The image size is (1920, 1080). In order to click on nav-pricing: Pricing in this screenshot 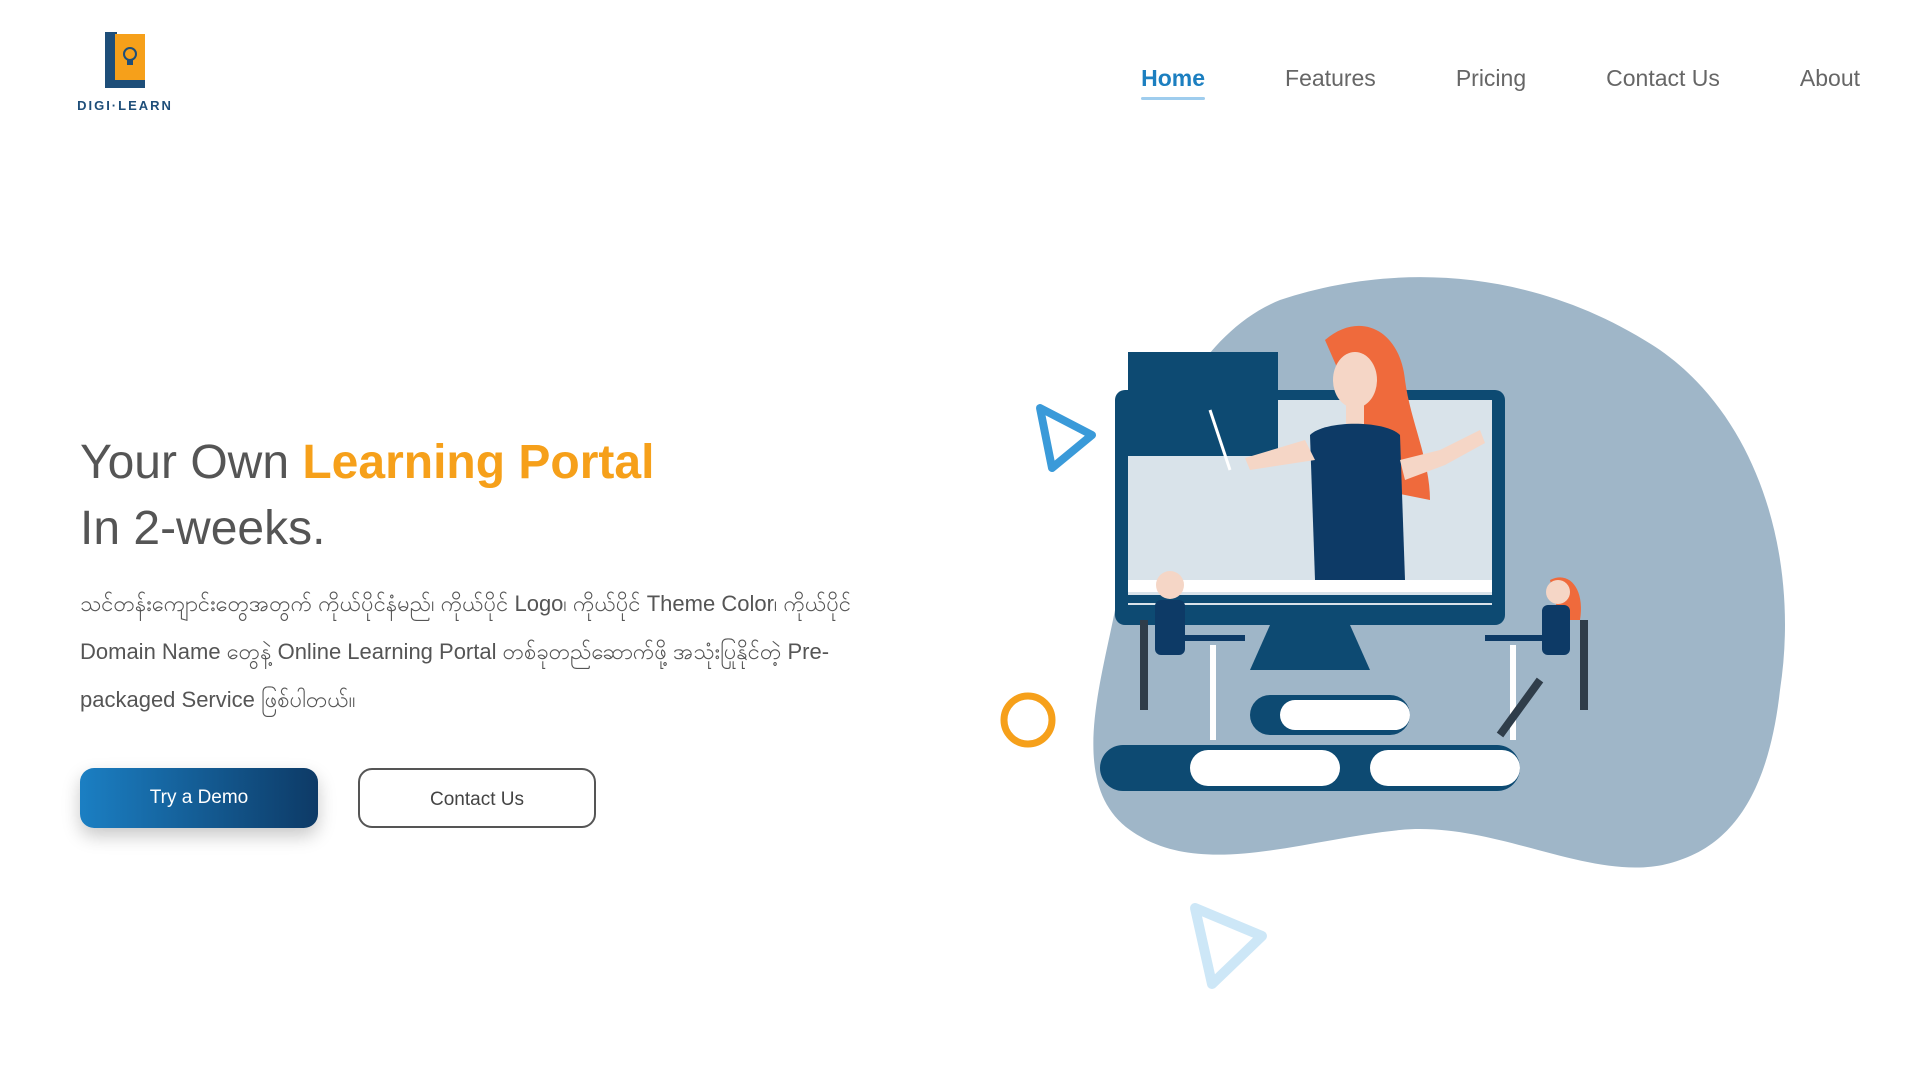, I will do `click(1491, 80)`.